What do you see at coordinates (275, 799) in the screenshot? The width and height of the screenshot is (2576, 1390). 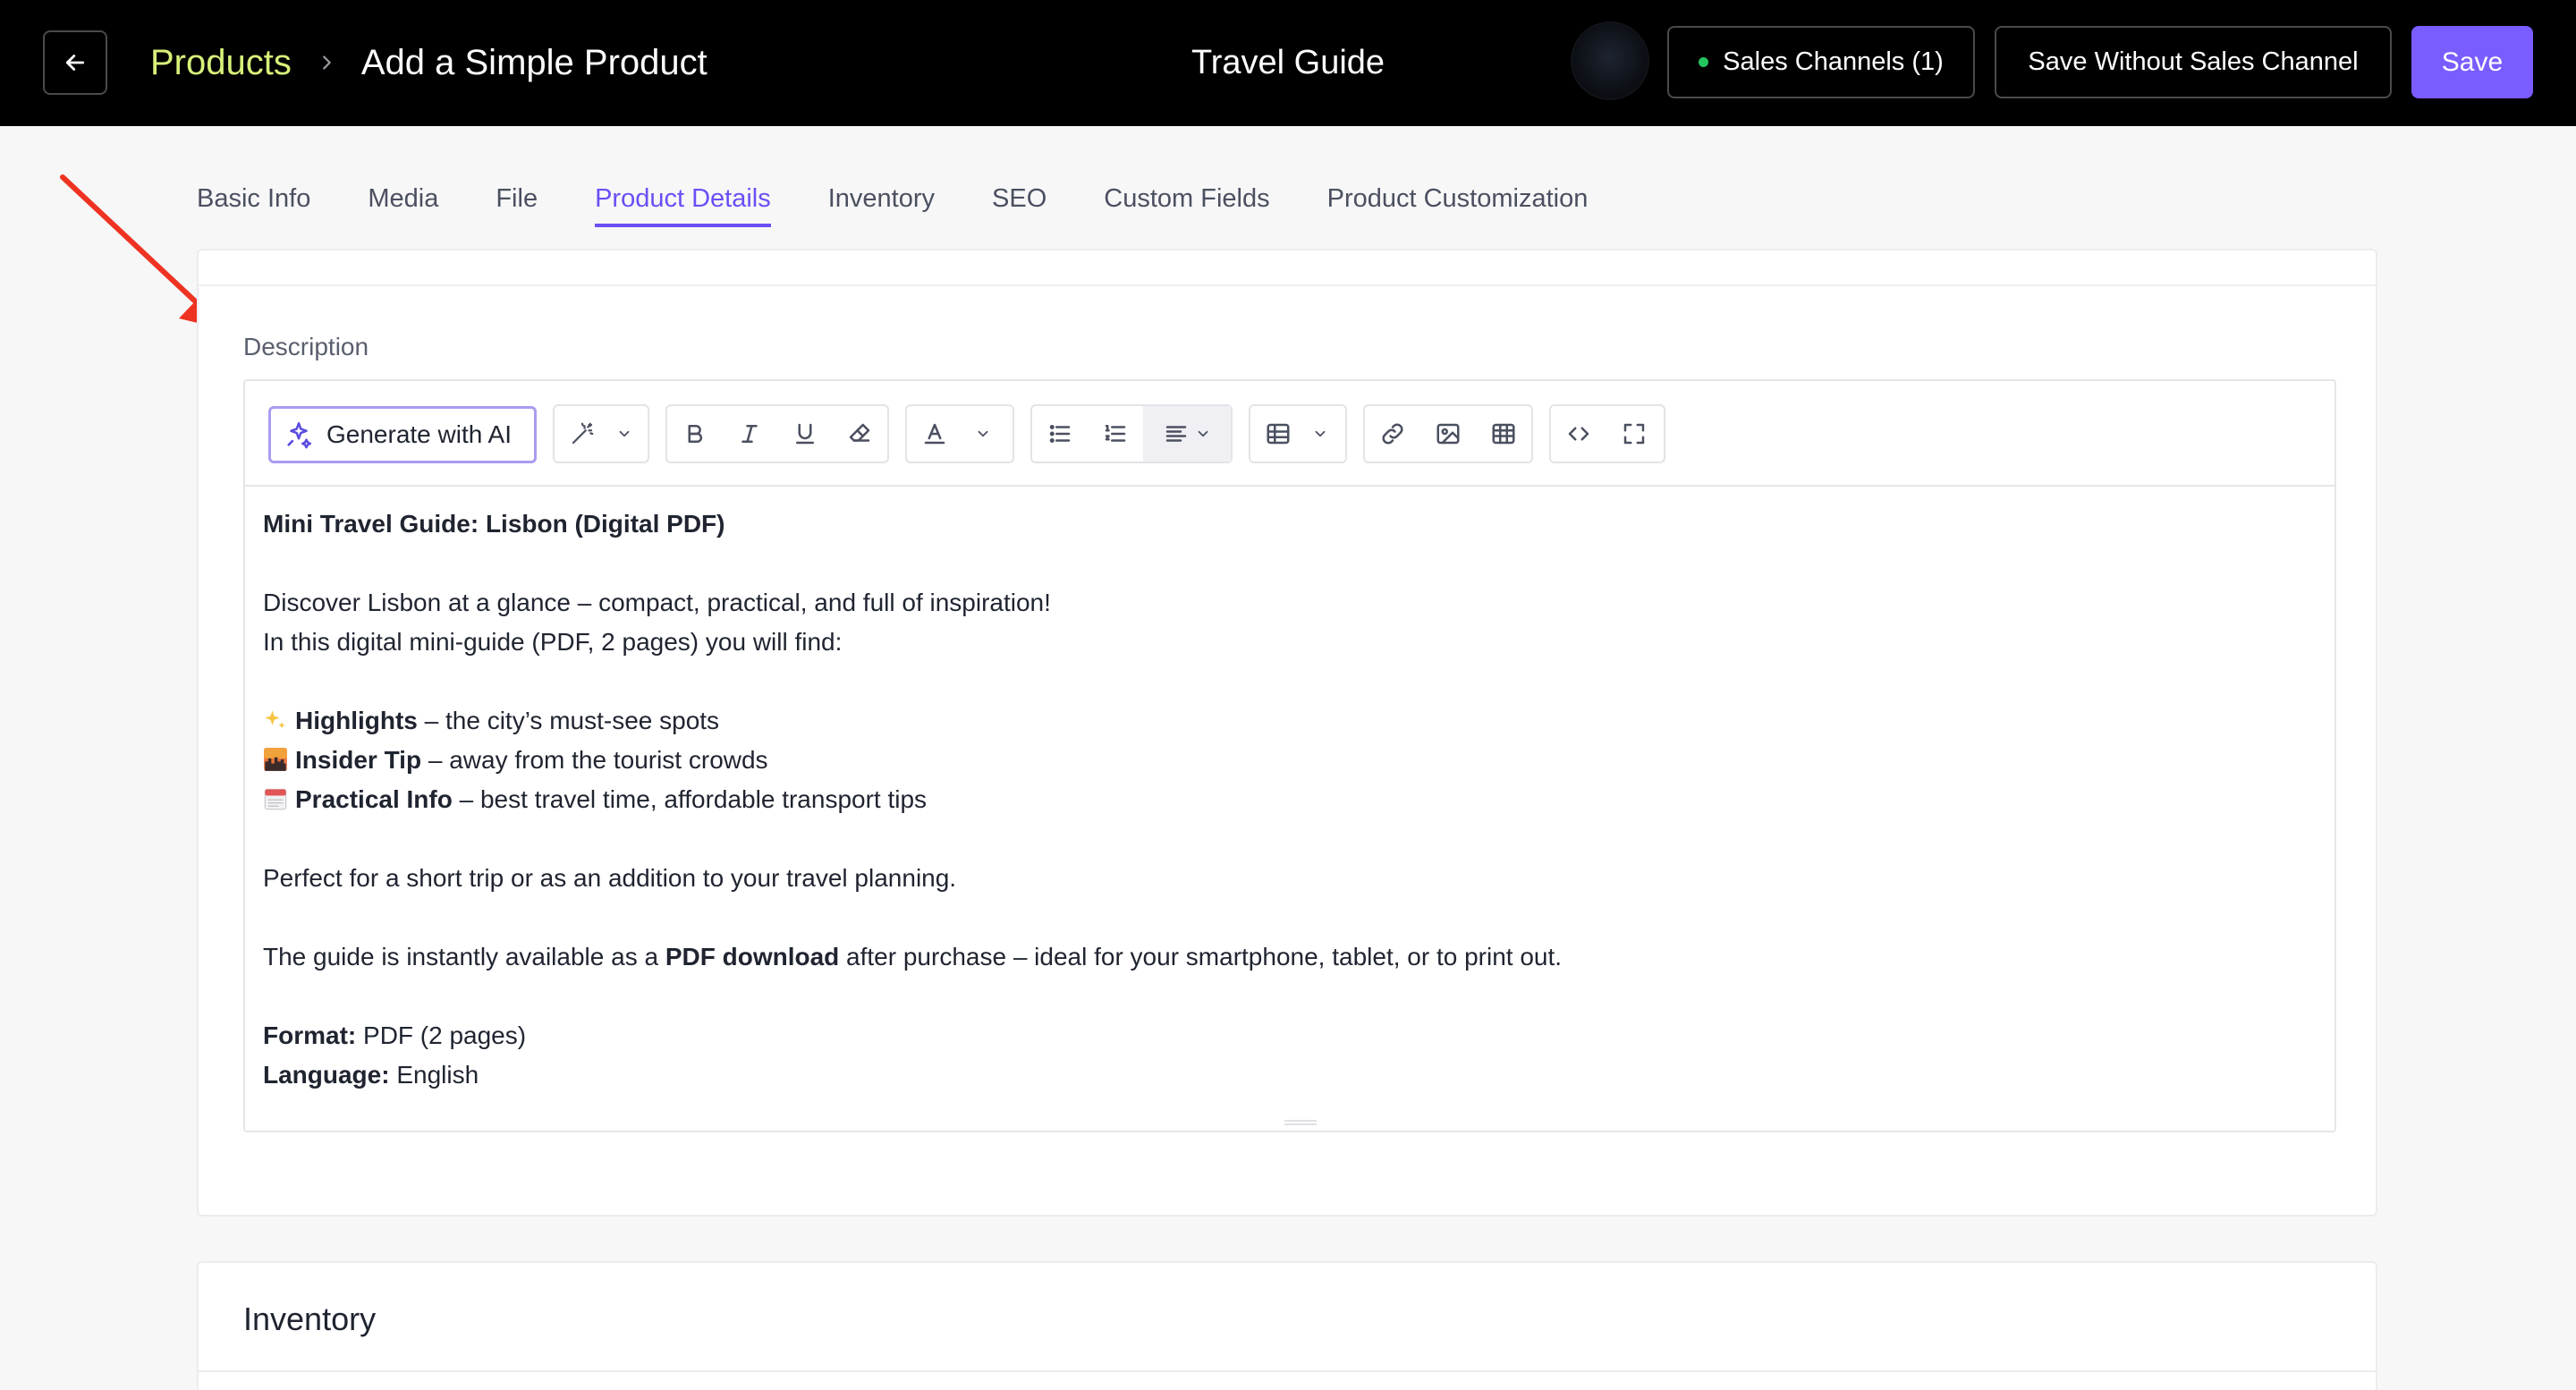 I see `calendar-icon` at bounding box center [275, 799].